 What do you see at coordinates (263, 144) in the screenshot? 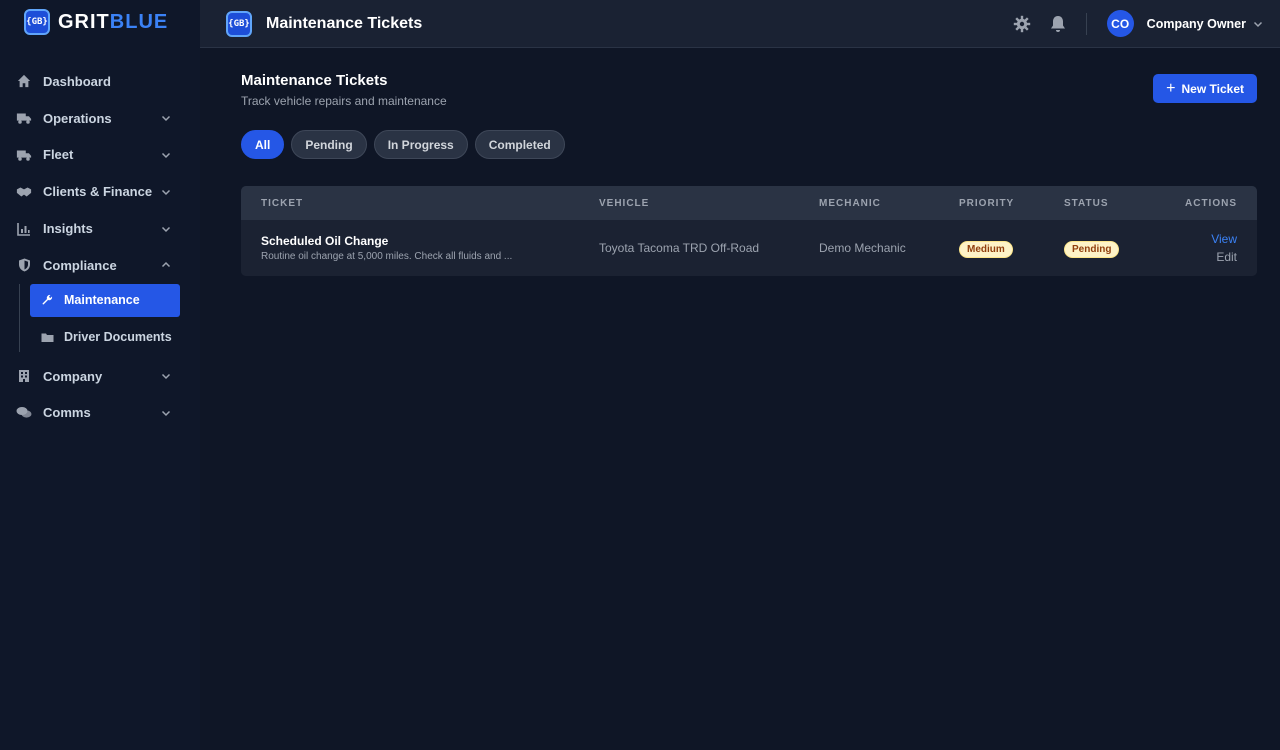
I see `filter-all: All` at bounding box center [263, 144].